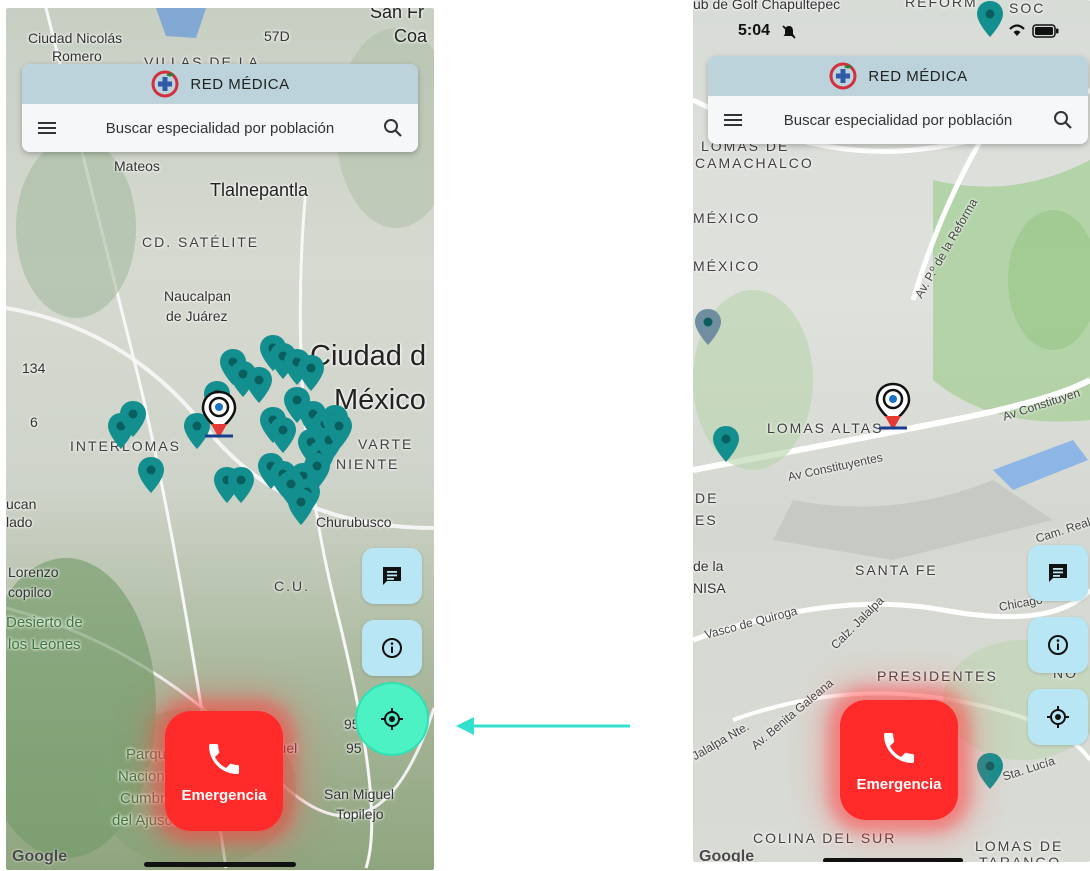 This screenshot has width=1090, height=871. What do you see at coordinates (1017, 30) in the screenshot?
I see `wifi-icon` at bounding box center [1017, 30].